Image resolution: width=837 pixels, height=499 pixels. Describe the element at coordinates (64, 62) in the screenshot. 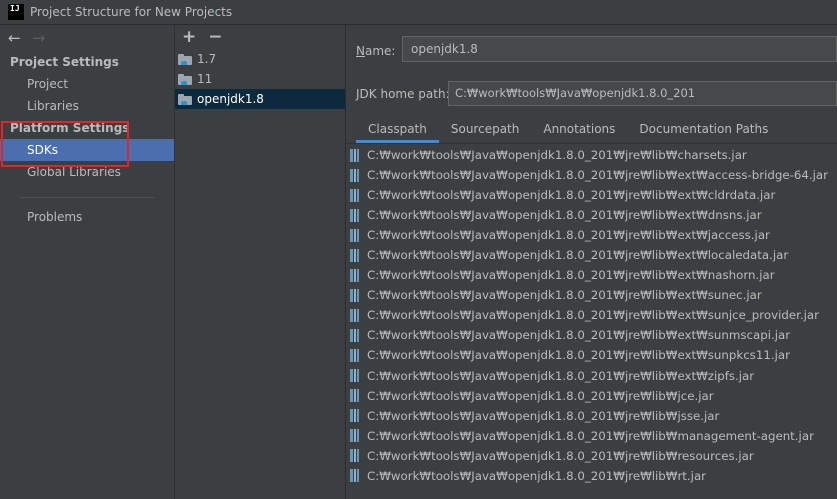

I see `project-settings-header: Project Settings` at that location.